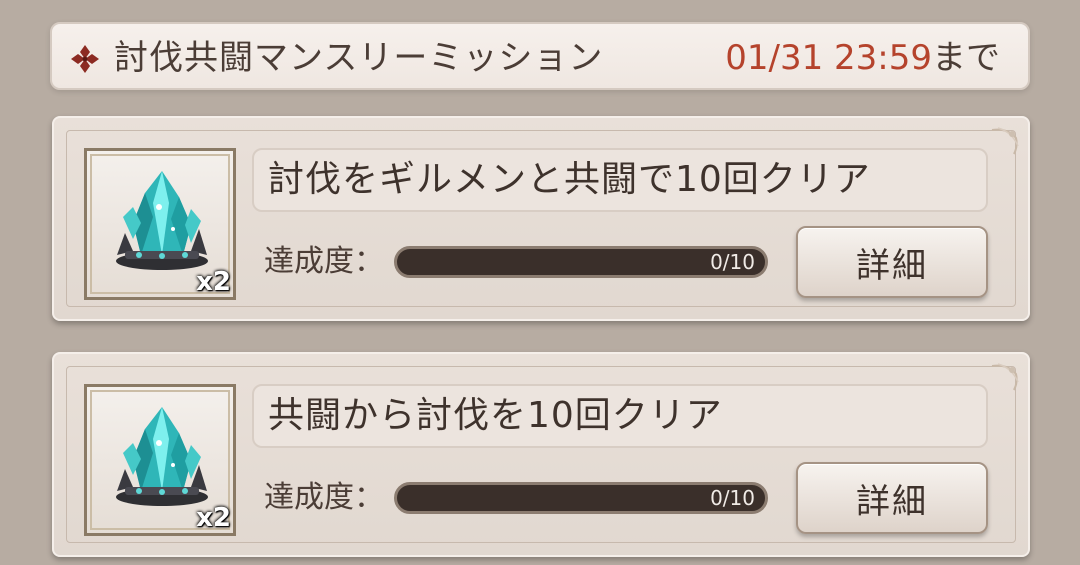 The width and height of the screenshot is (1080, 565). I want to click on deadline-suffix: まで, so click(966, 58).